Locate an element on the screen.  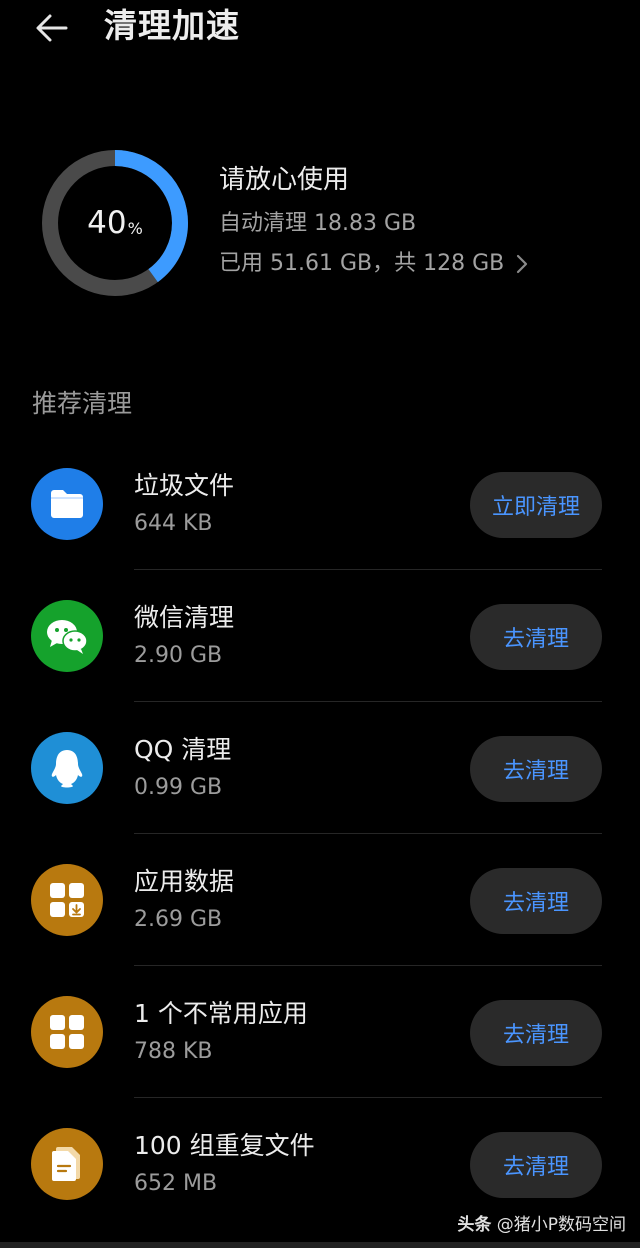
list-item-unused-apps: 1 个不常用应用 788 KB 去清理 is located at coordinates (320, 1032).